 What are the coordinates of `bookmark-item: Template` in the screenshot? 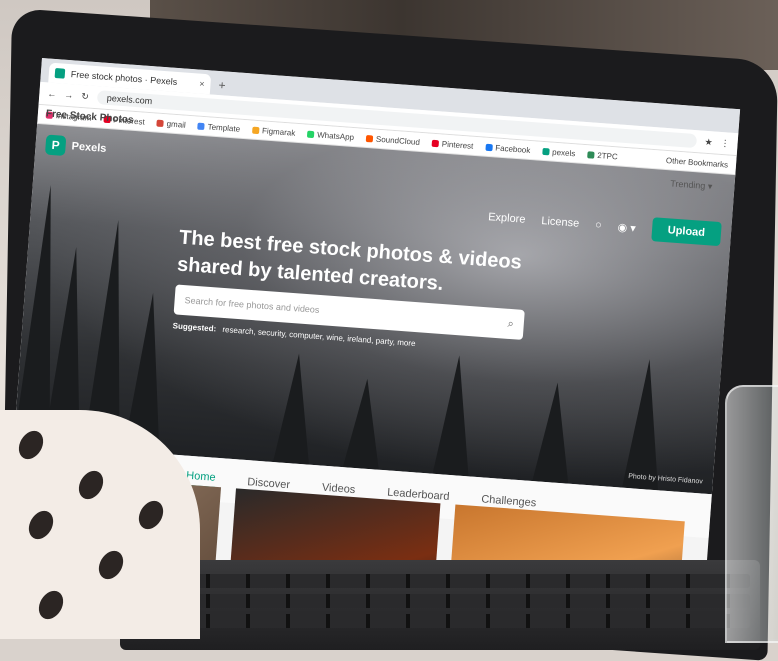 It's located at (218, 127).